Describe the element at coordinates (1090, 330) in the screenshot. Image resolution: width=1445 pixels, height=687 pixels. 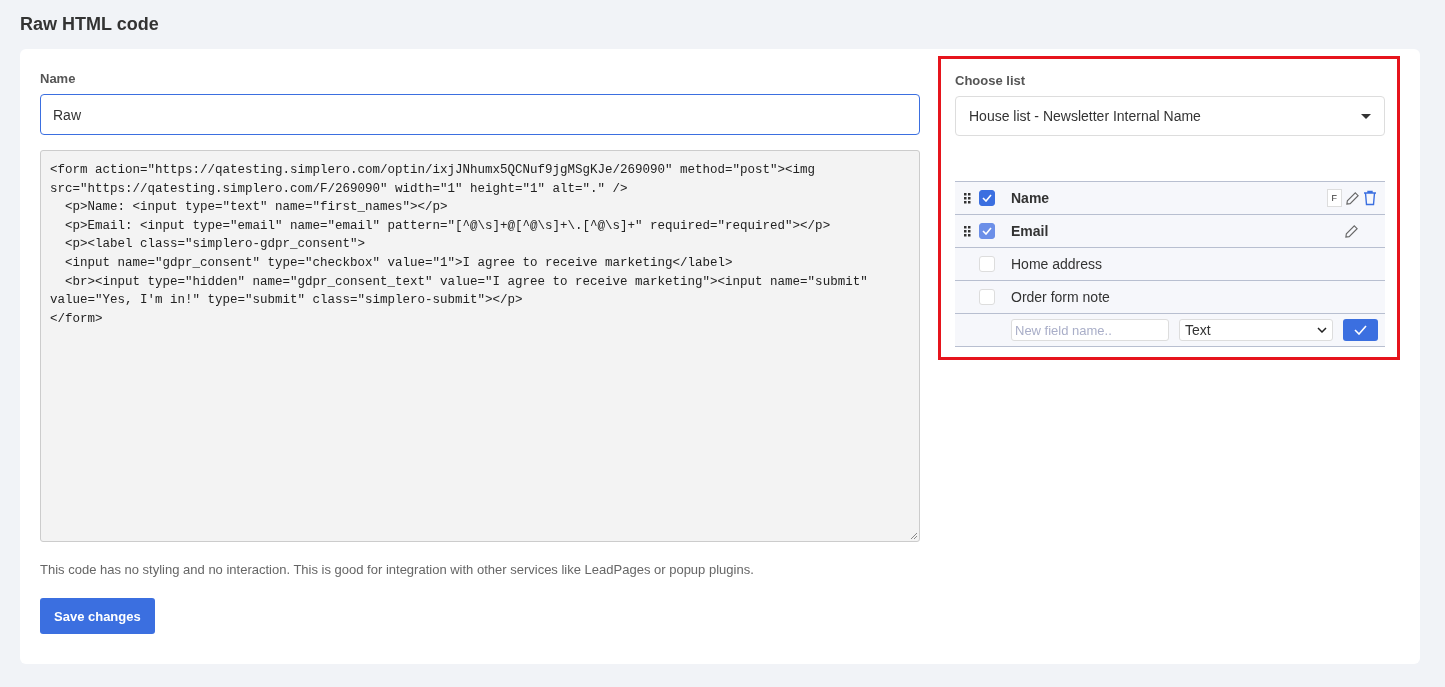
I see `new-field-name-input: New field name..` at that location.